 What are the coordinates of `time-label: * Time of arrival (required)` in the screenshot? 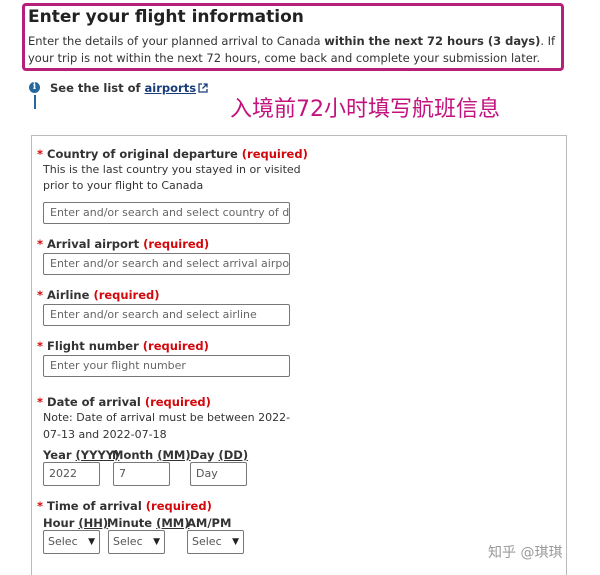 It's located at (124, 506).